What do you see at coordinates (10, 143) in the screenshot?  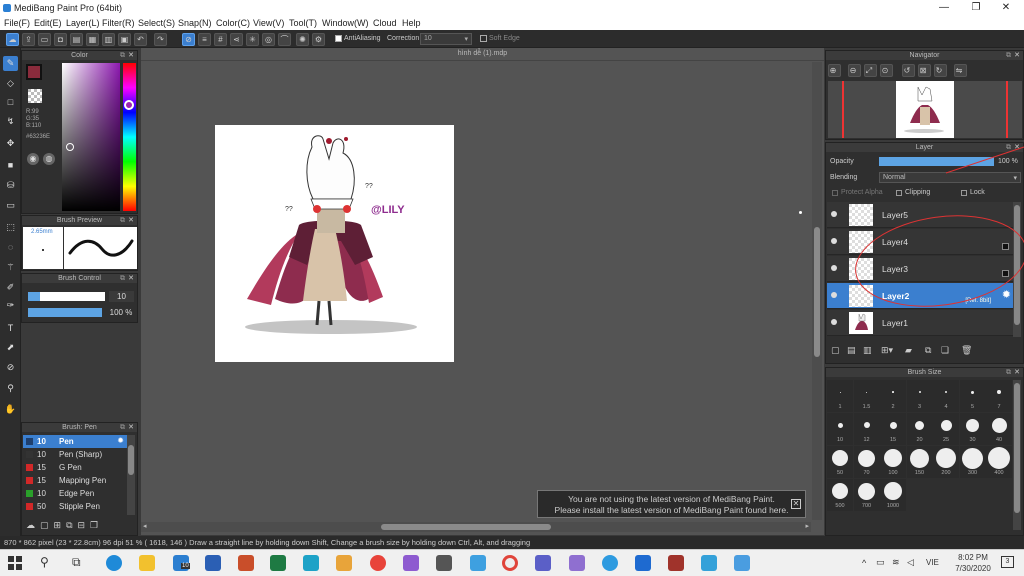 I see `move-tool-icon: ✥` at bounding box center [10, 143].